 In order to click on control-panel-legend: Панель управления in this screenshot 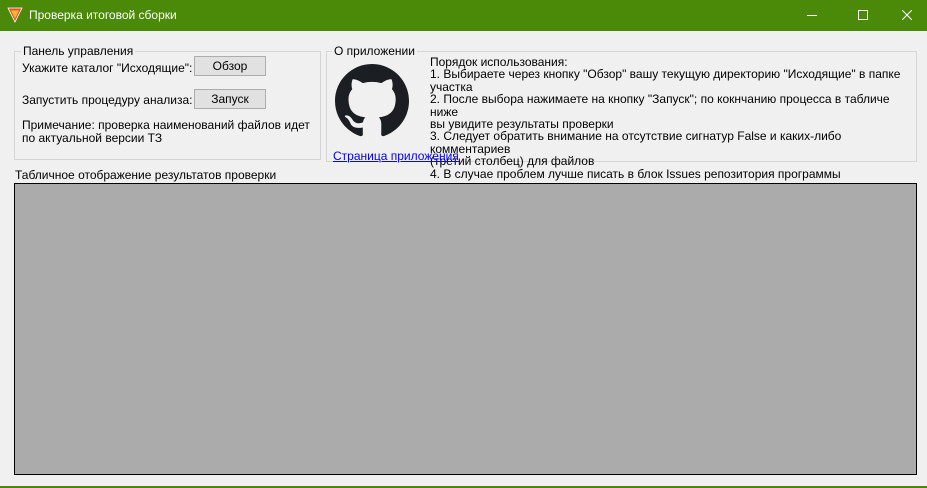, I will do `click(78, 51)`.